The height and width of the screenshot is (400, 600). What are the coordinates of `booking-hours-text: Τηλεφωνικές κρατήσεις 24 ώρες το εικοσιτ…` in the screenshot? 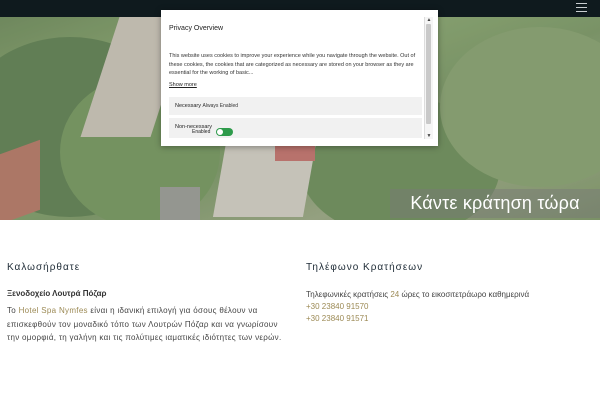 It's located at (418, 294).